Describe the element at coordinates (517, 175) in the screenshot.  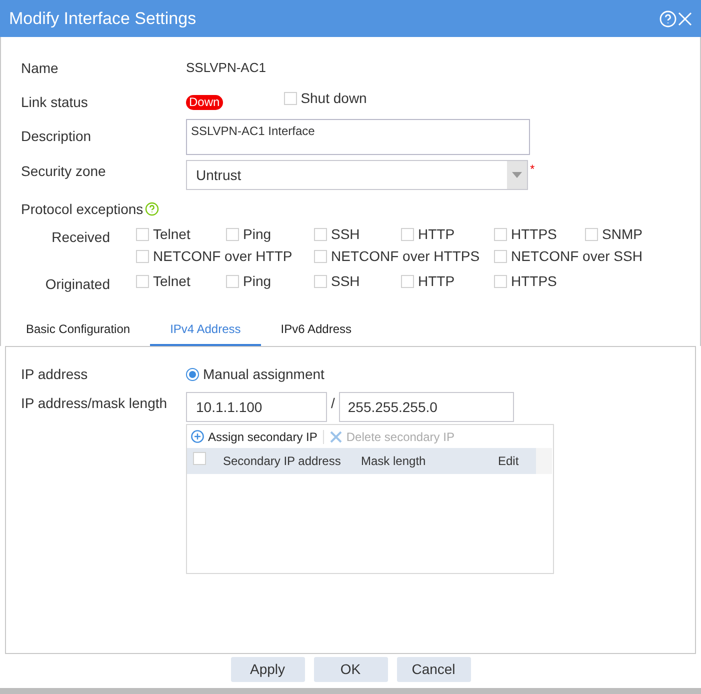
I see `caret-icon` at that location.